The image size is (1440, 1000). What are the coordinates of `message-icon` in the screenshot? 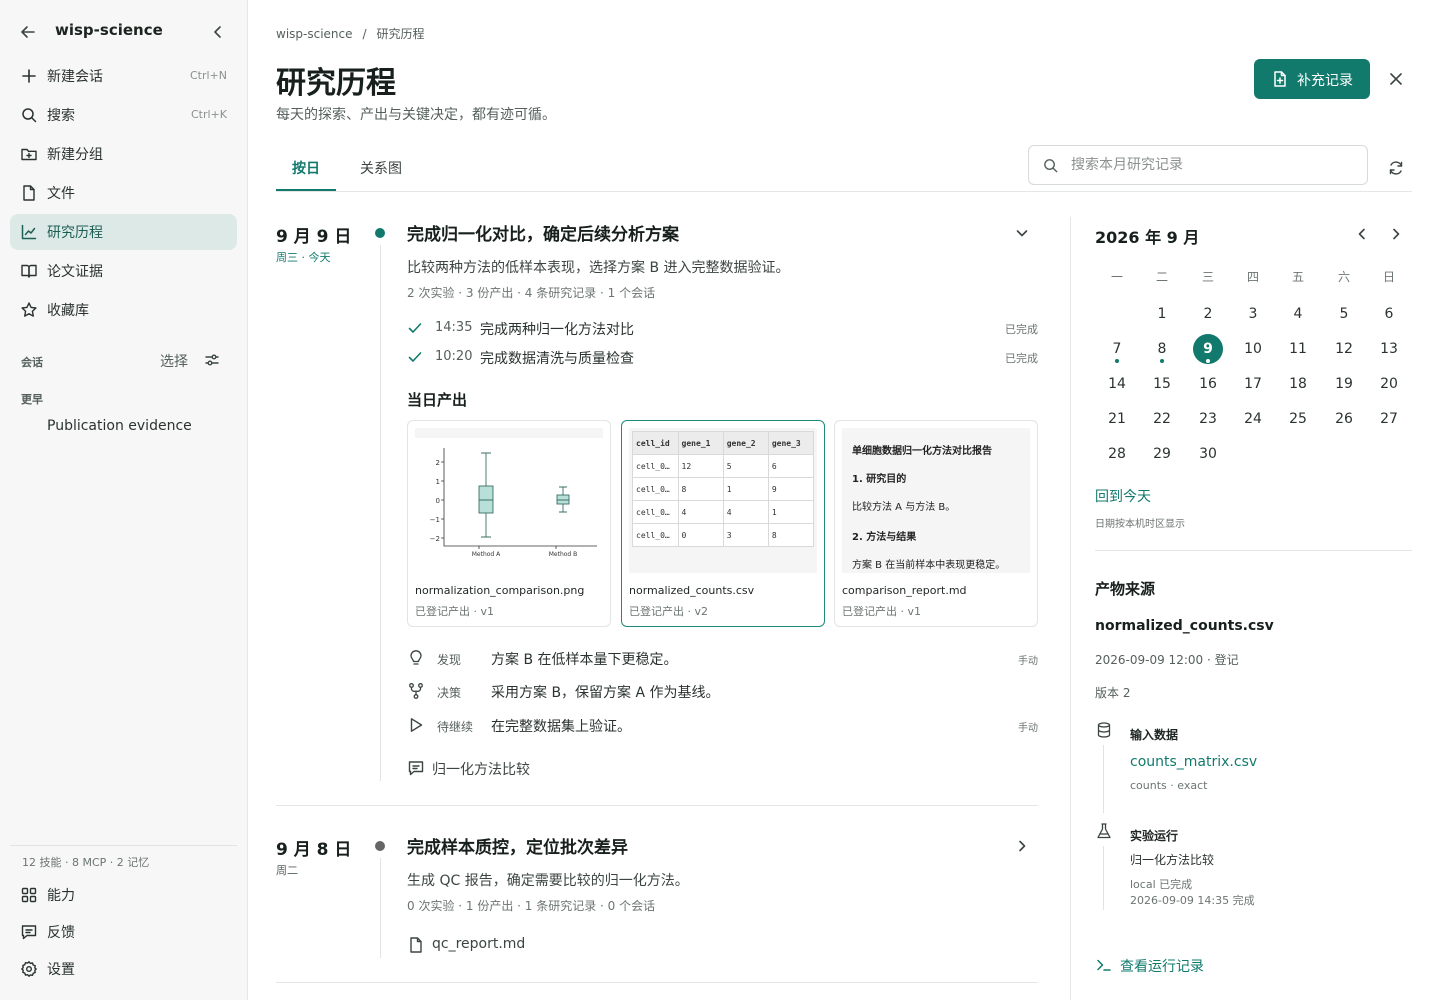 It's located at (29, 932).